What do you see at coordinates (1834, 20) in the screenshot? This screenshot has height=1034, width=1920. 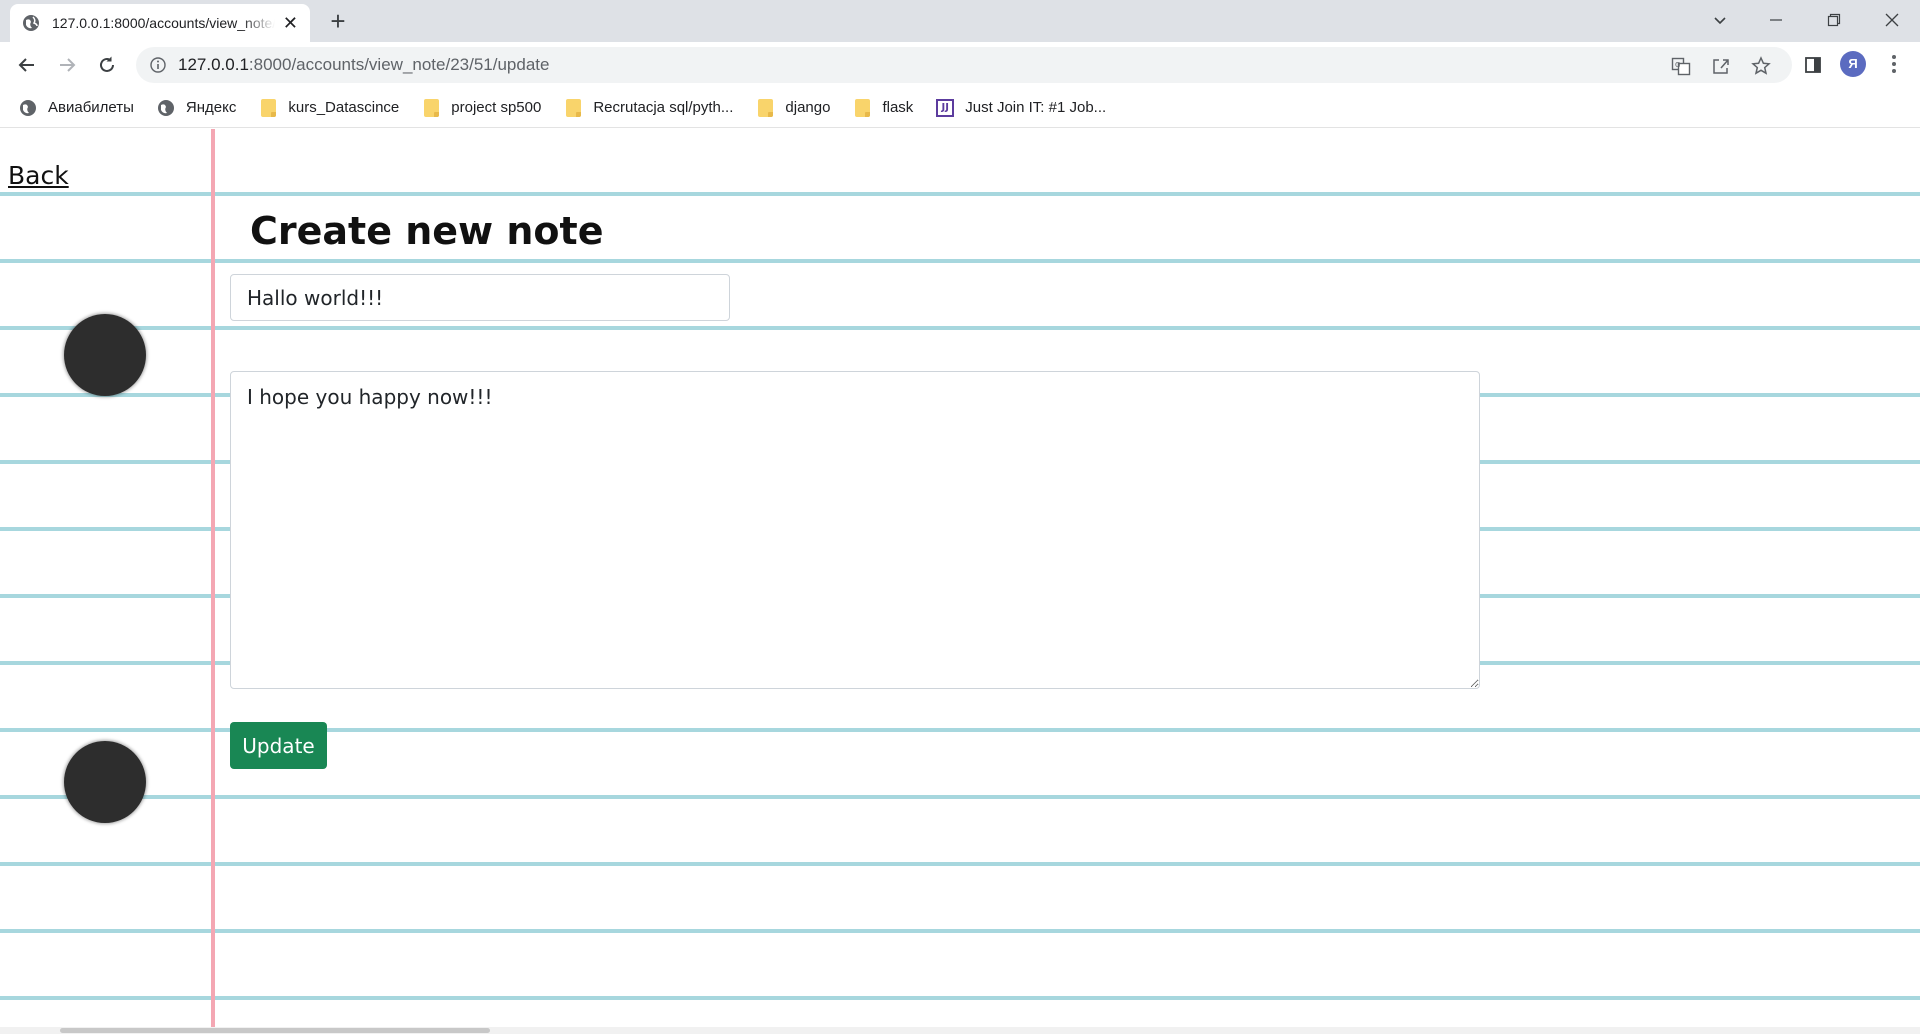 I see `restore-icon` at bounding box center [1834, 20].